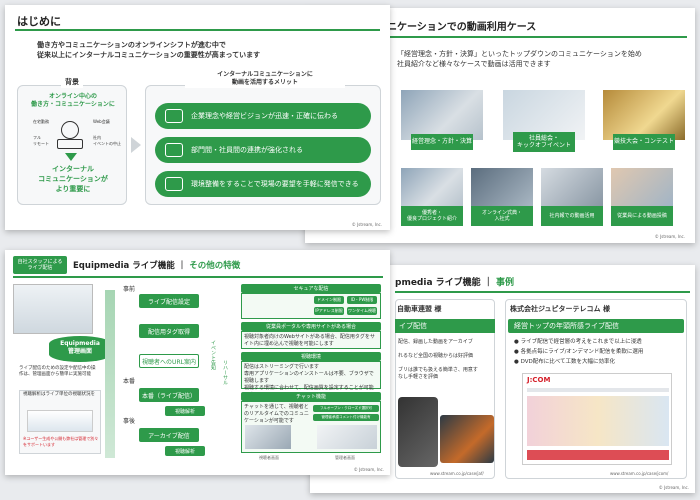 This screenshot has width=700, height=500. Describe the element at coordinates (432, 216) in the screenshot. I see `case-caption-4: 優秀者・ 優良プロジェクト紹介` at that location.